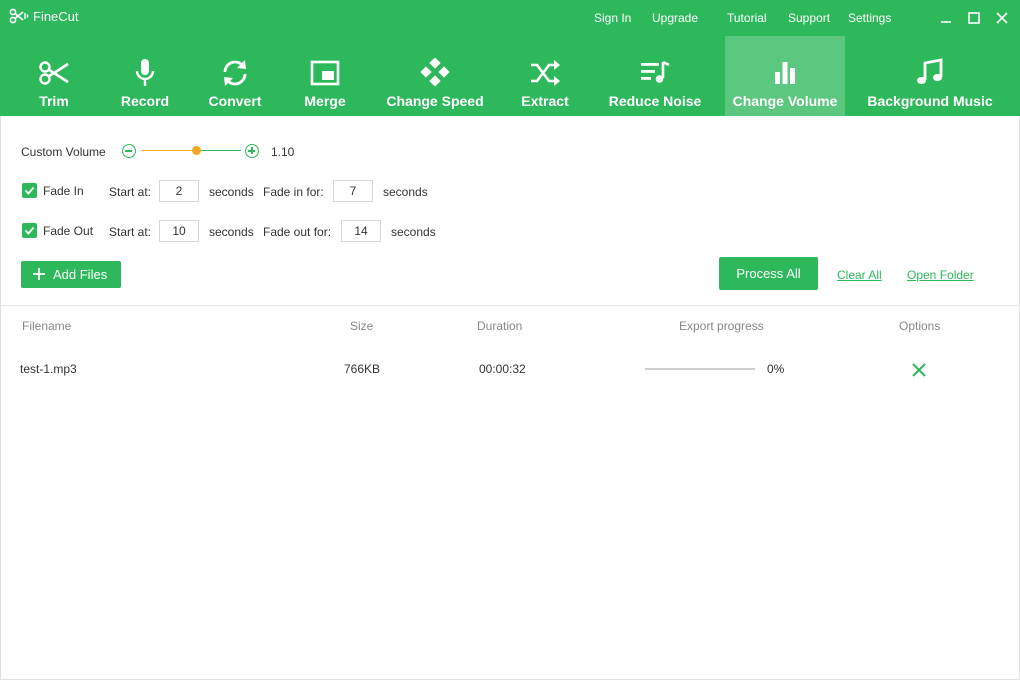 This screenshot has width=1020, height=680. I want to click on tool-trim: Trim, so click(54, 76).